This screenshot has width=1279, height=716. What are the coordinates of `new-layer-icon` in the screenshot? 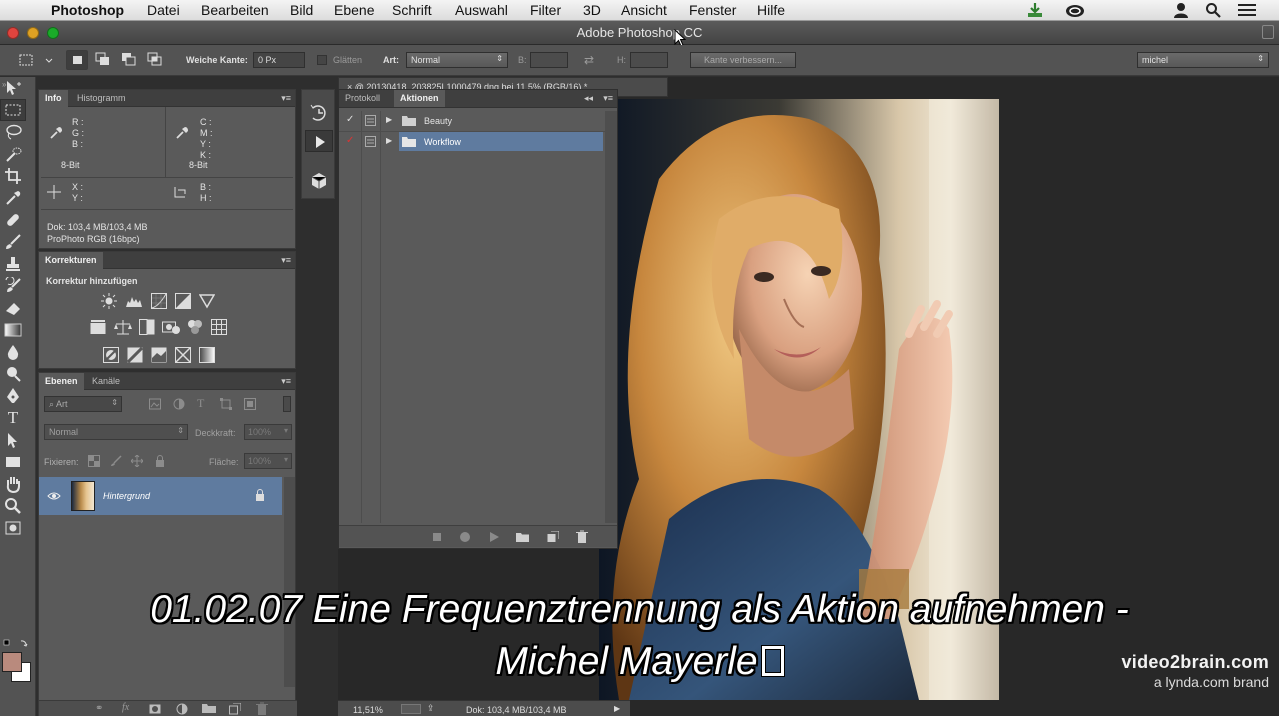 It's located at (235, 709).